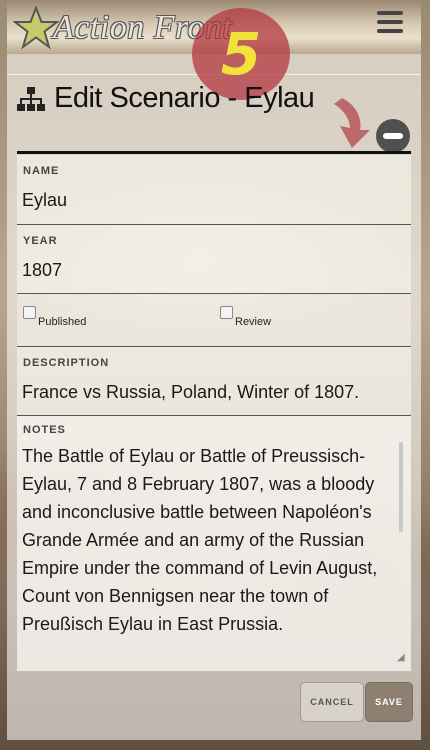  Describe the element at coordinates (40, 241) in the screenshot. I see `year-label: YEAR` at that location.